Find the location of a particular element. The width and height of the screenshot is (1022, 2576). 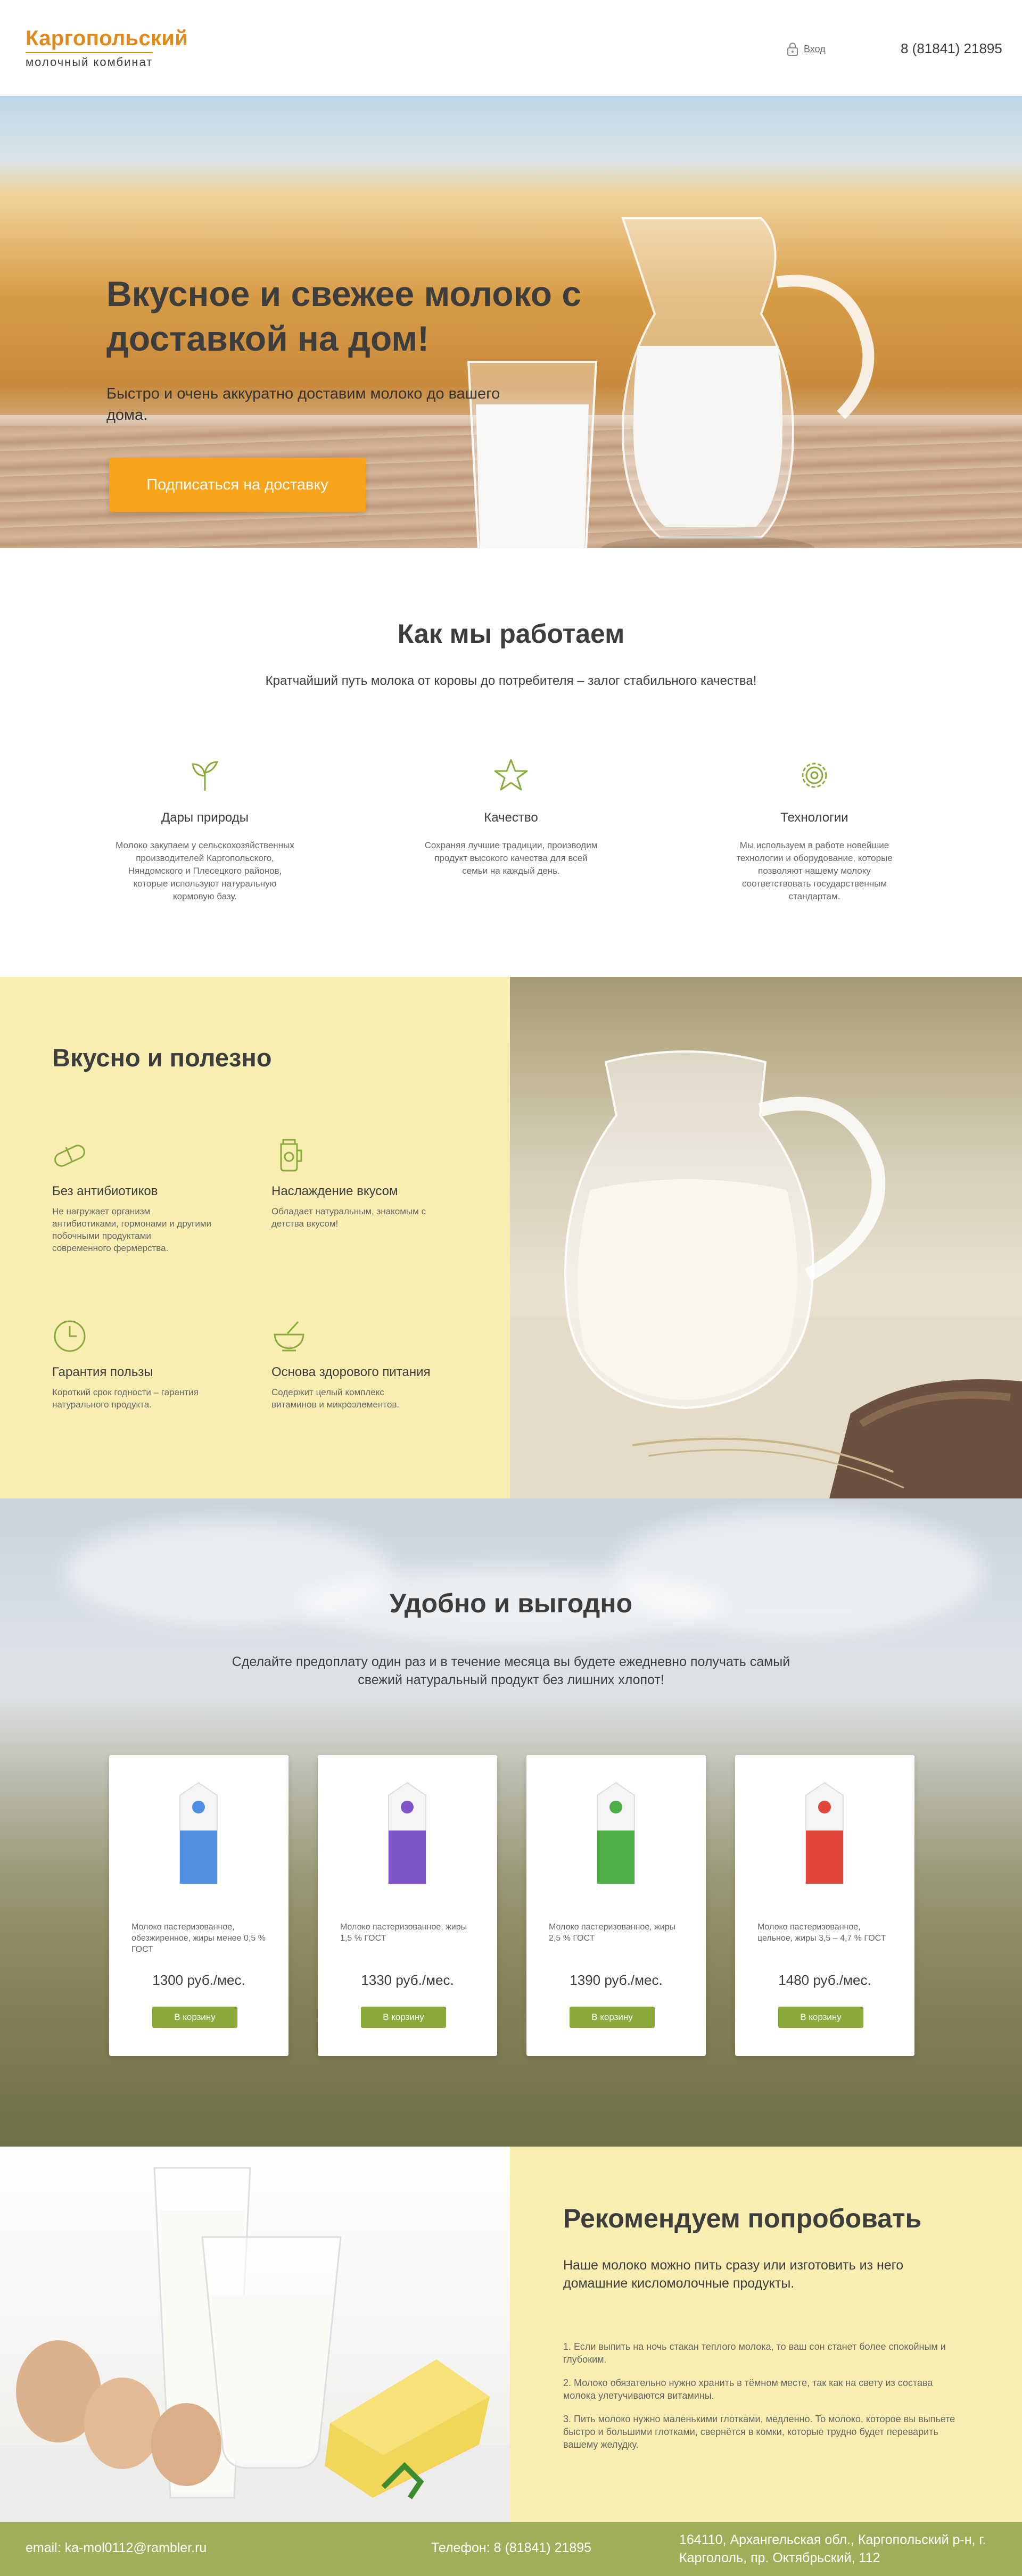

product-price: 1300 руб./мес. is located at coordinates (198, 1980).